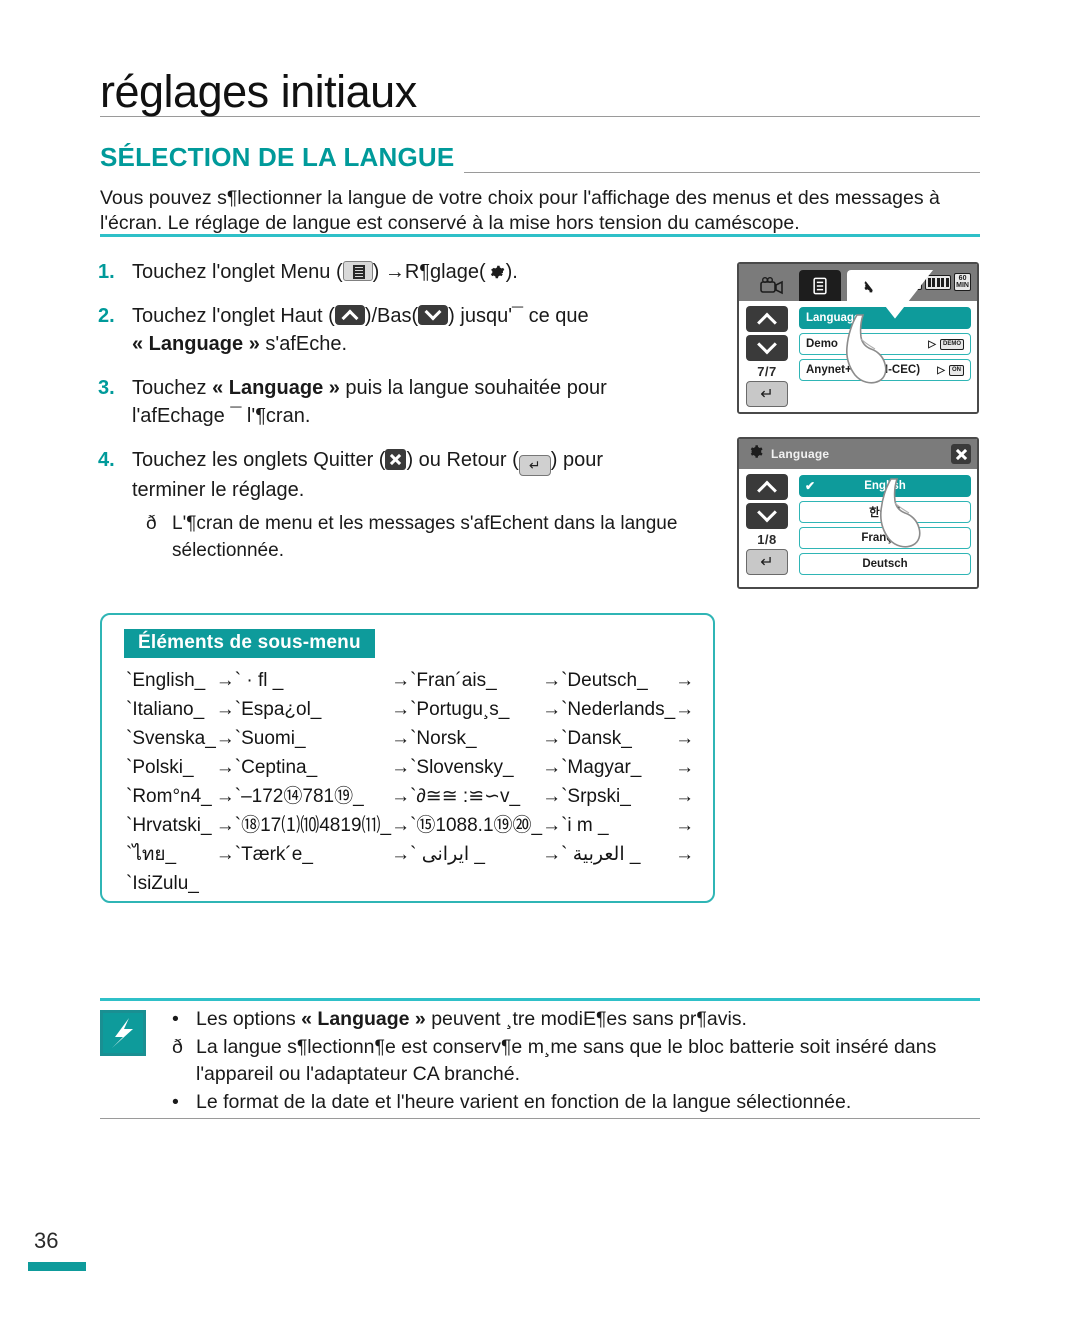  What do you see at coordinates (767, 562) in the screenshot?
I see `language-back-button: ↵` at bounding box center [767, 562].